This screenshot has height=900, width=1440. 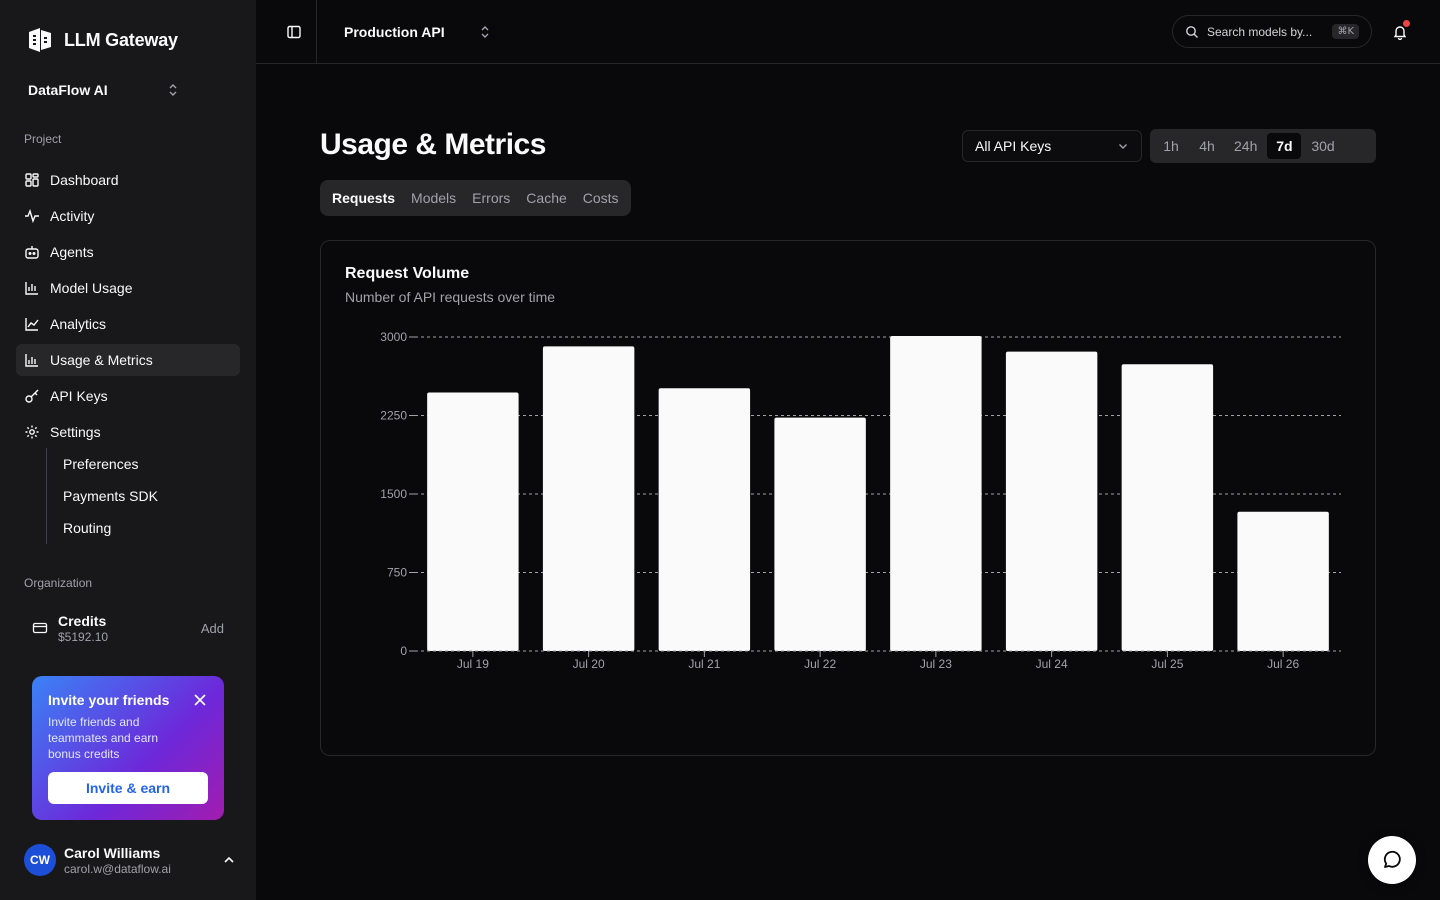 What do you see at coordinates (32, 180) in the screenshot?
I see `grid-icon` at bounding box center [32, 180].